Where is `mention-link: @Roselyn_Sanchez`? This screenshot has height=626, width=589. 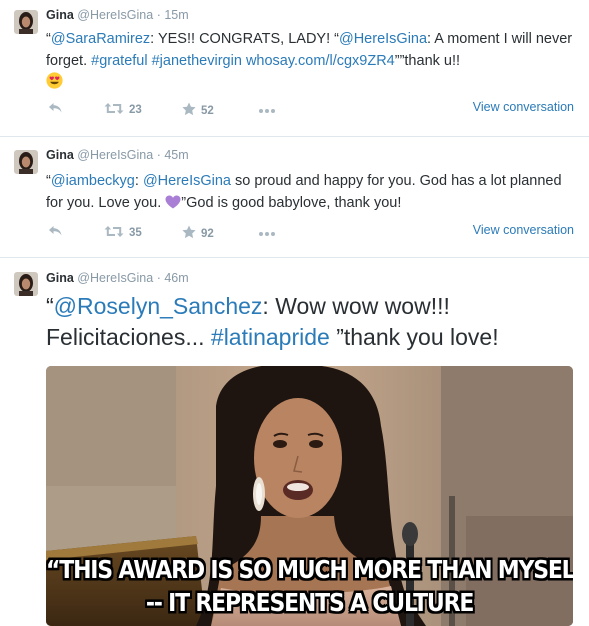
mention-link: @Roselyn_Sanchez is located at coordinates (158, 306).